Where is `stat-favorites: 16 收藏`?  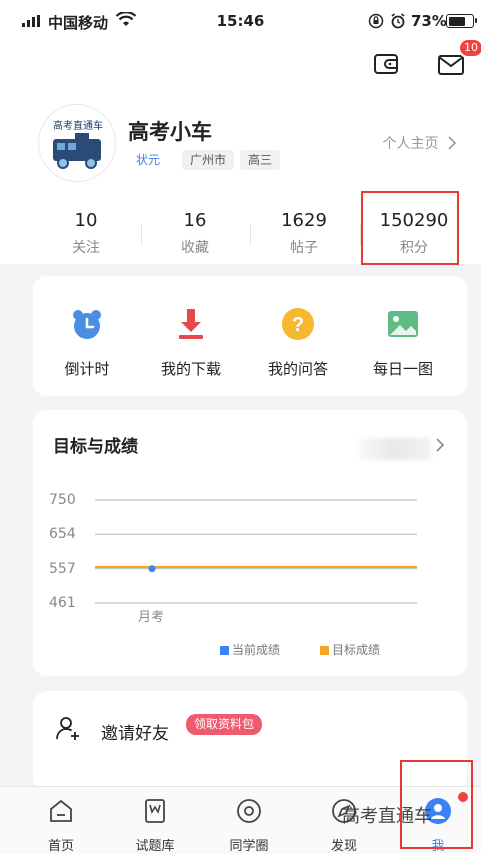
stat-favorites: 16 收藏 is located at coordinates (195, 233).